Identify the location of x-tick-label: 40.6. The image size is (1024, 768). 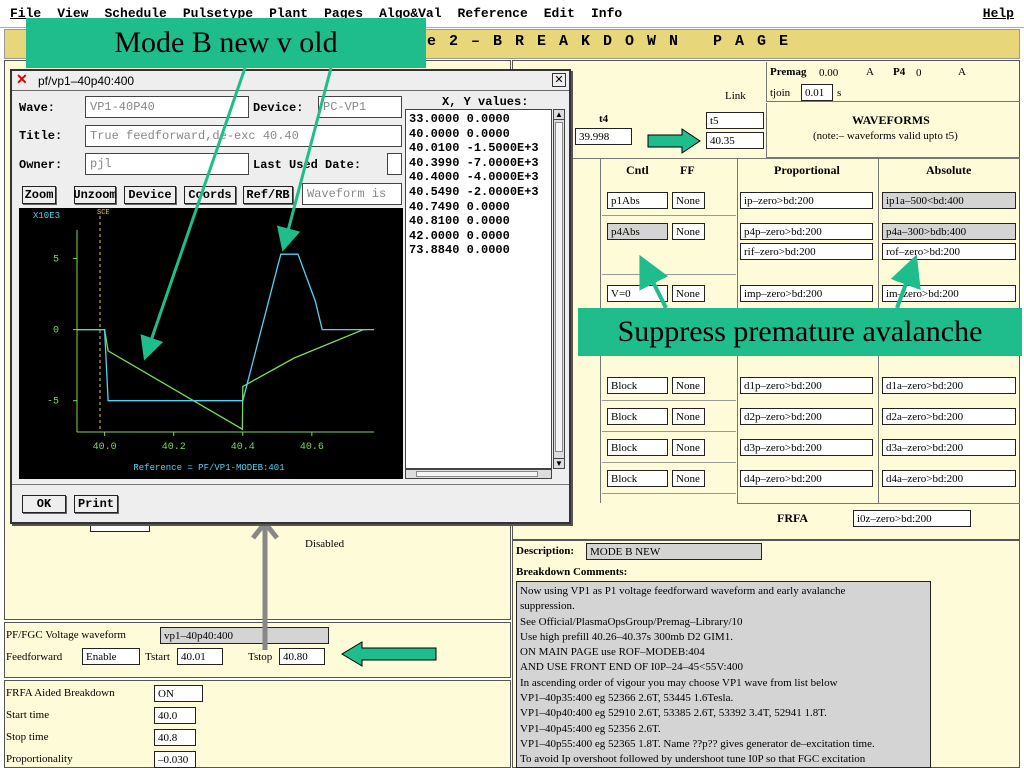
(312, 447).